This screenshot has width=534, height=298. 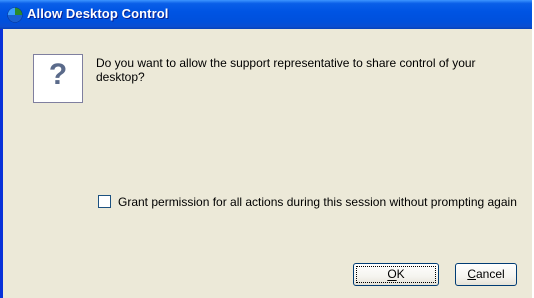 I want to click on question-mark-glyph: ?, so click(x=58, y=74).